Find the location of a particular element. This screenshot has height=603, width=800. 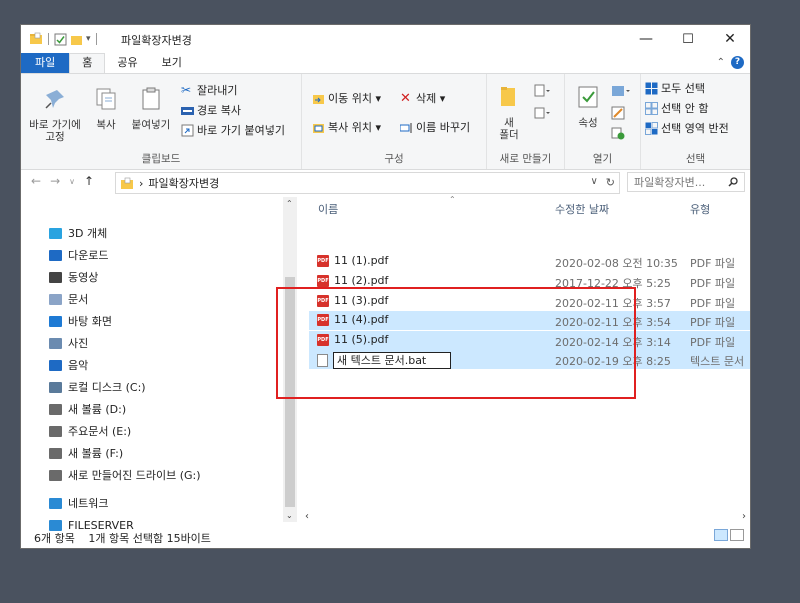

copy-path-button: 경로 복사 is located at coordinates (211, 110).